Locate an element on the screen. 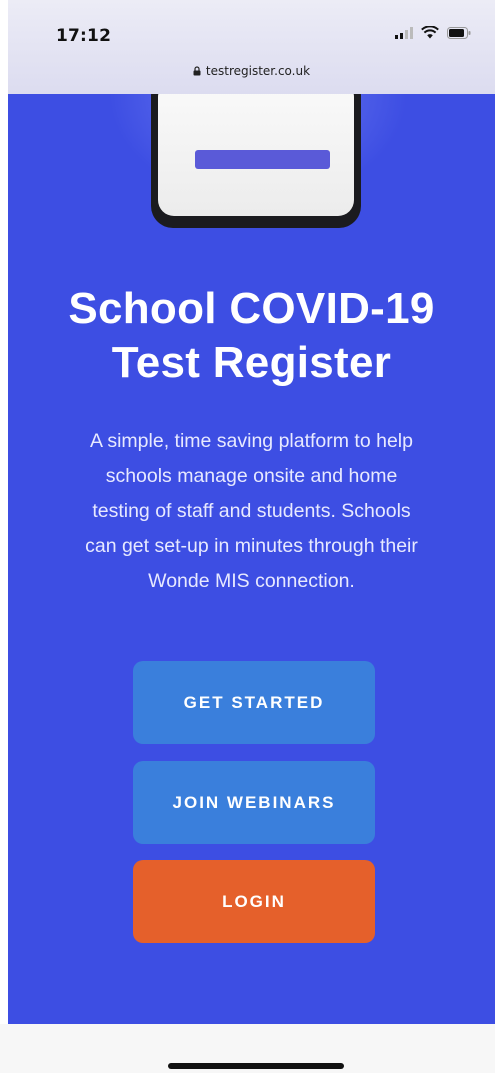 The width and height of the screenshot is (495, 1073). phone-illustration is located at coordinates (256, 161).